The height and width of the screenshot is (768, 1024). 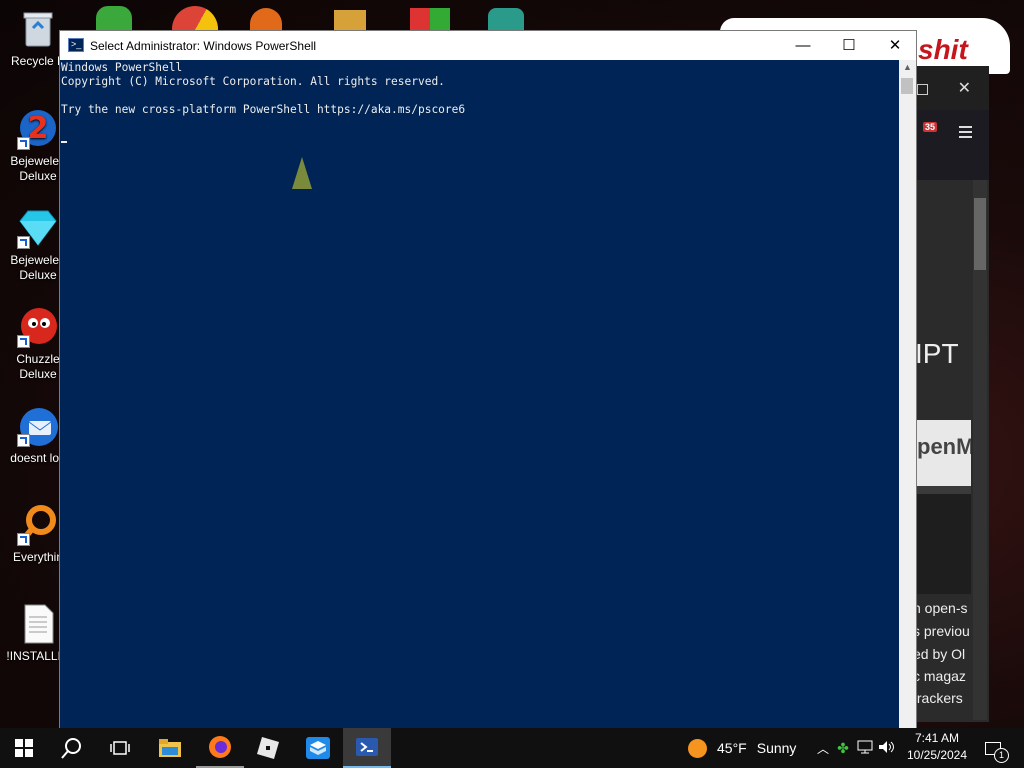 I want to click on file-explorer-icon, so click(x=170, y=748).